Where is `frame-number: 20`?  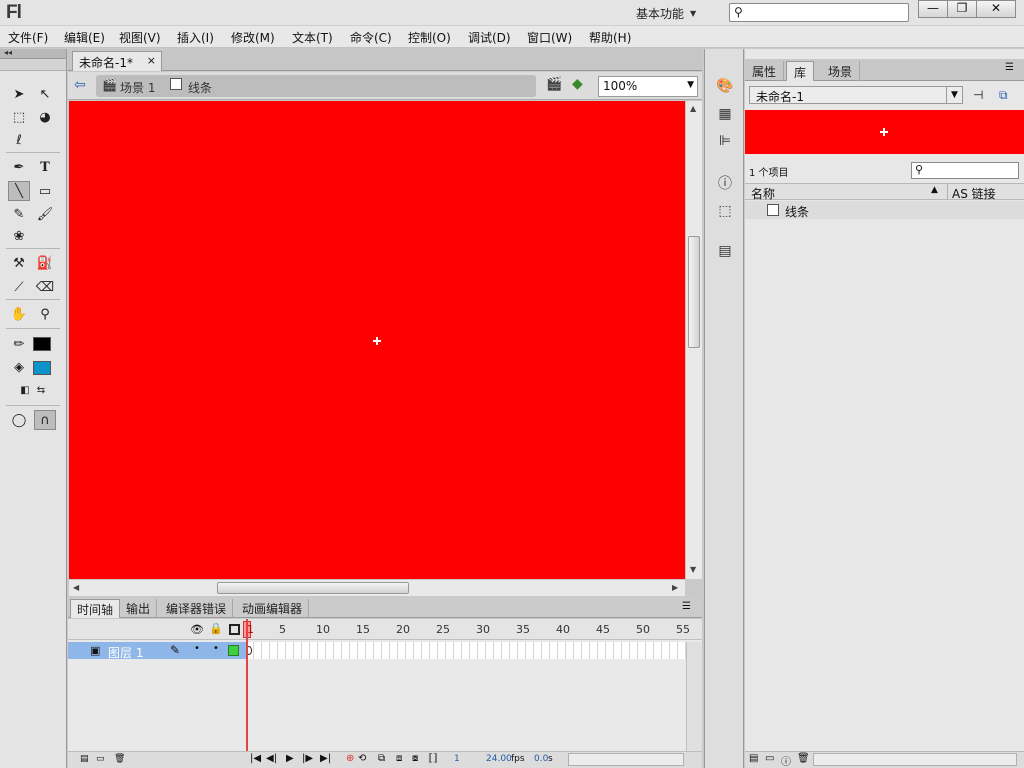
frame-number: 20 is located at coordinates (403, 629).